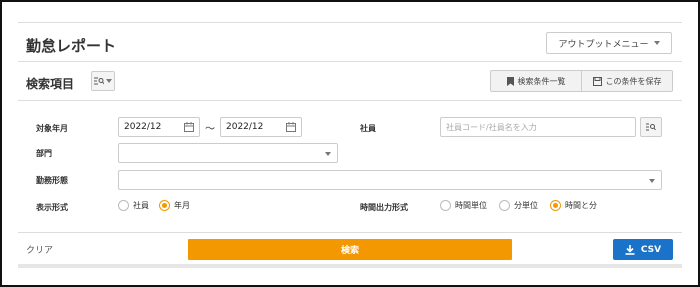 The height and width of the screenshot is (287, 700). I want to click on radio-label: 時間単位, so click(471, 205).